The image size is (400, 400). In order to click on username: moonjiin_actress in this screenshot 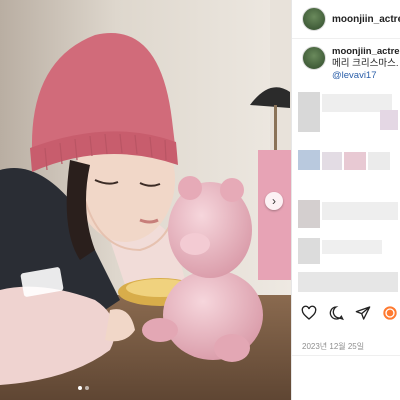, I will do `click(366, 19)`.